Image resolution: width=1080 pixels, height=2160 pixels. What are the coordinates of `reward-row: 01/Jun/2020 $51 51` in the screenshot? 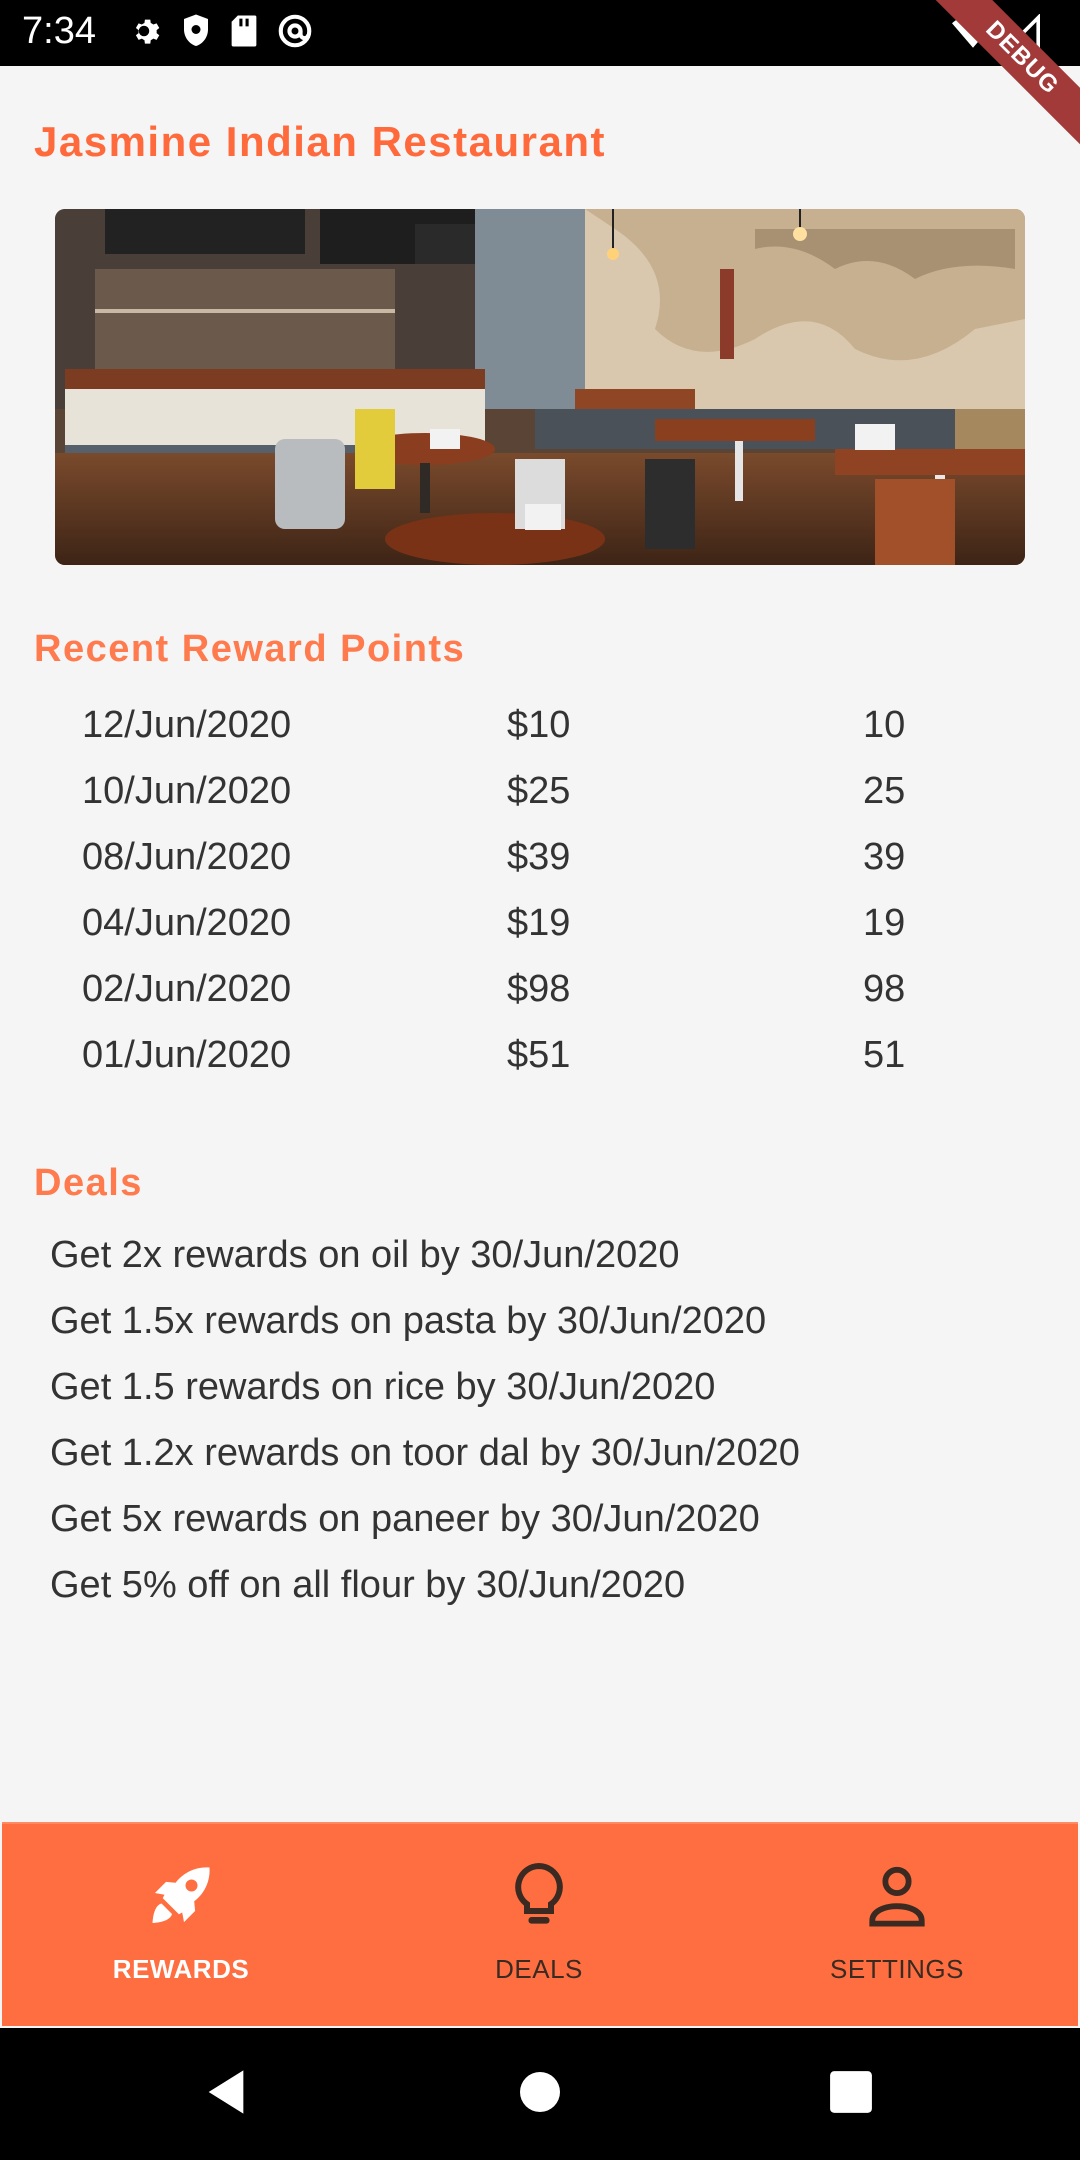 It's located at (540, 1061).